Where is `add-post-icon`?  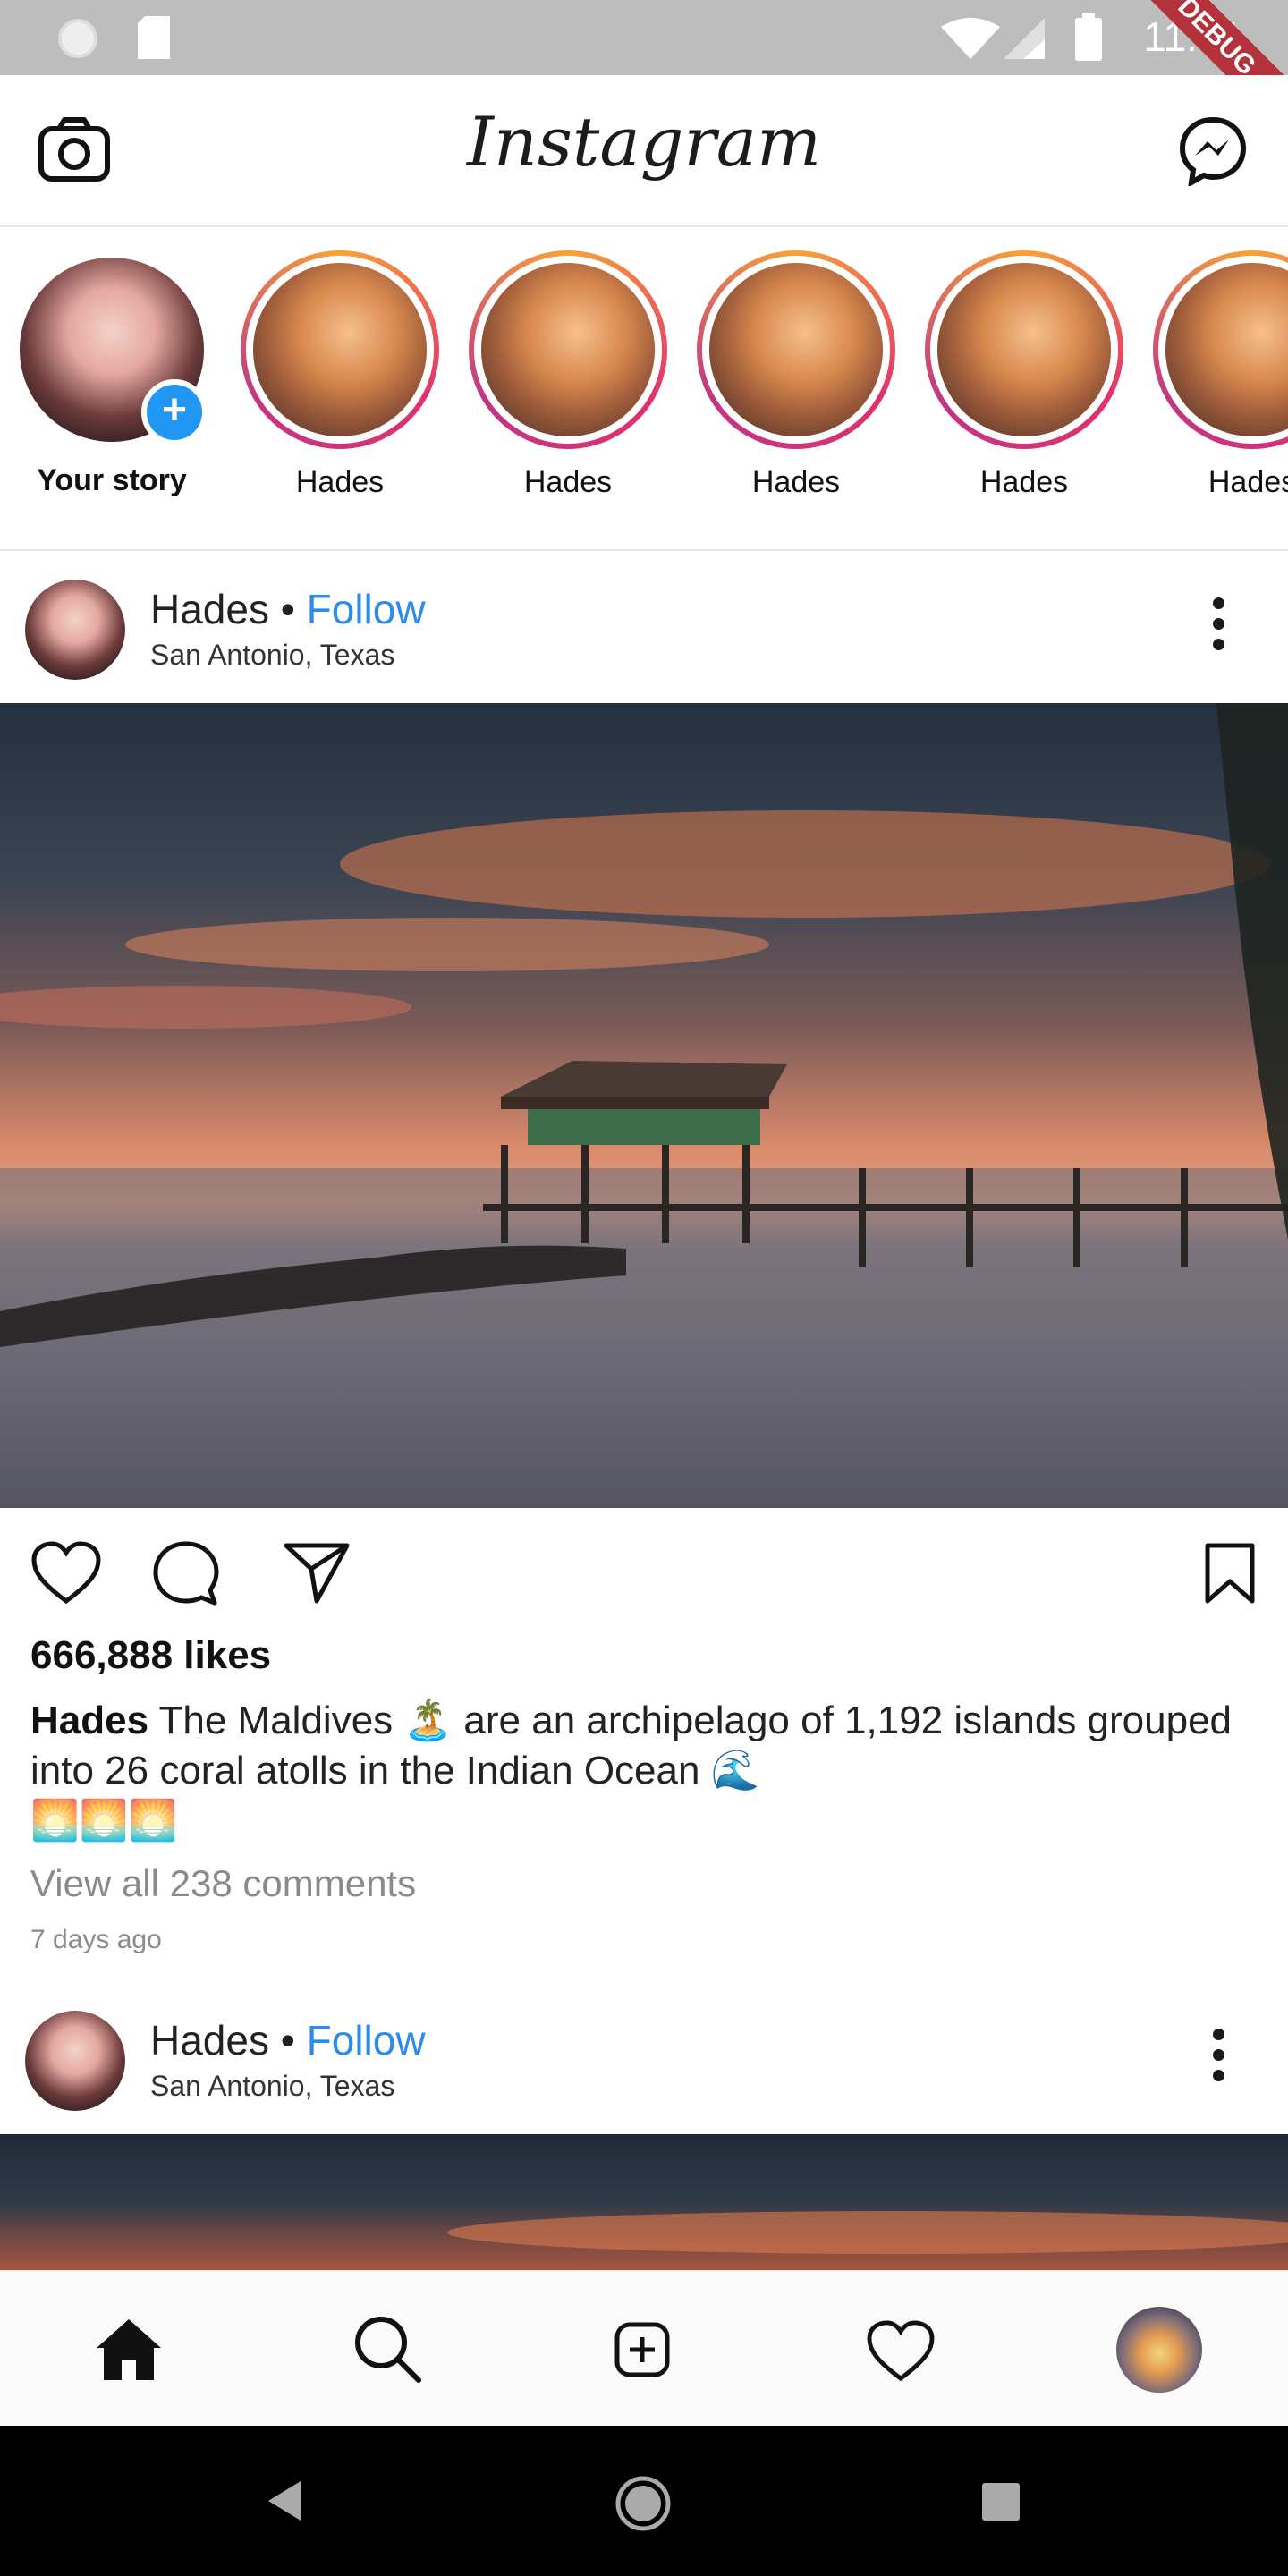 add-post-icon is located at coordinates (642, 2349).